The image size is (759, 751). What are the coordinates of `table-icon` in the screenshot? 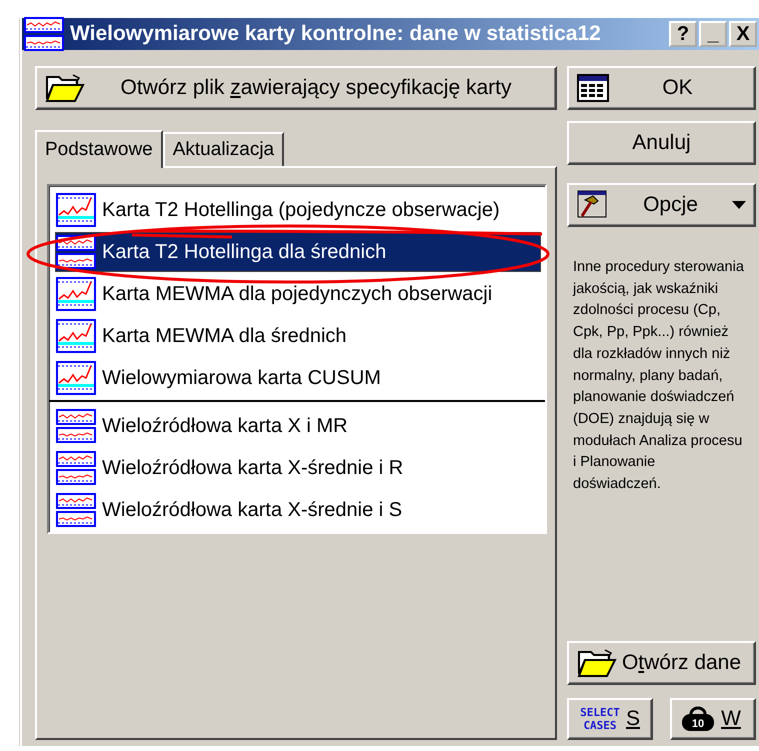 It's located at (593, 88).